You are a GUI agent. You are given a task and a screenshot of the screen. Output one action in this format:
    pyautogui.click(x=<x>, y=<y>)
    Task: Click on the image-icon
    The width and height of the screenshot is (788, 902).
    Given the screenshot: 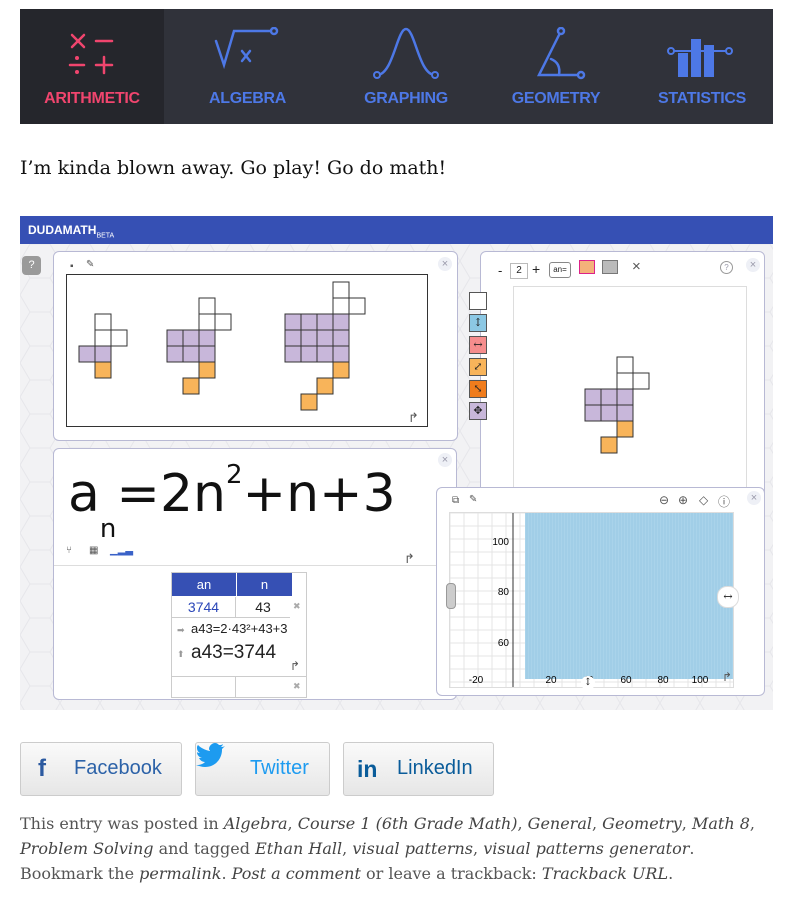 What is the action you would take?
    pyautogui.click(x=610, y=267)
    